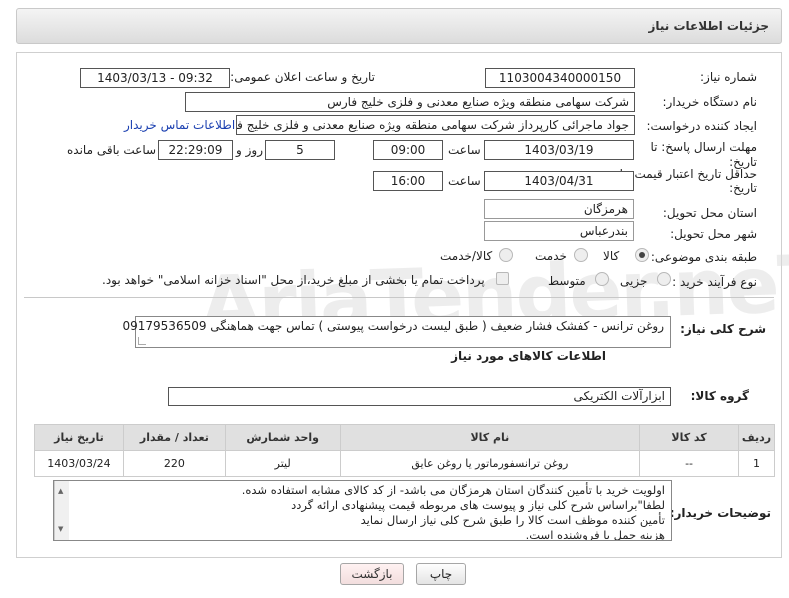 This screenshot has width=789, height=598. I want to click on process-minor-label: جزیی, so click(634, 281).